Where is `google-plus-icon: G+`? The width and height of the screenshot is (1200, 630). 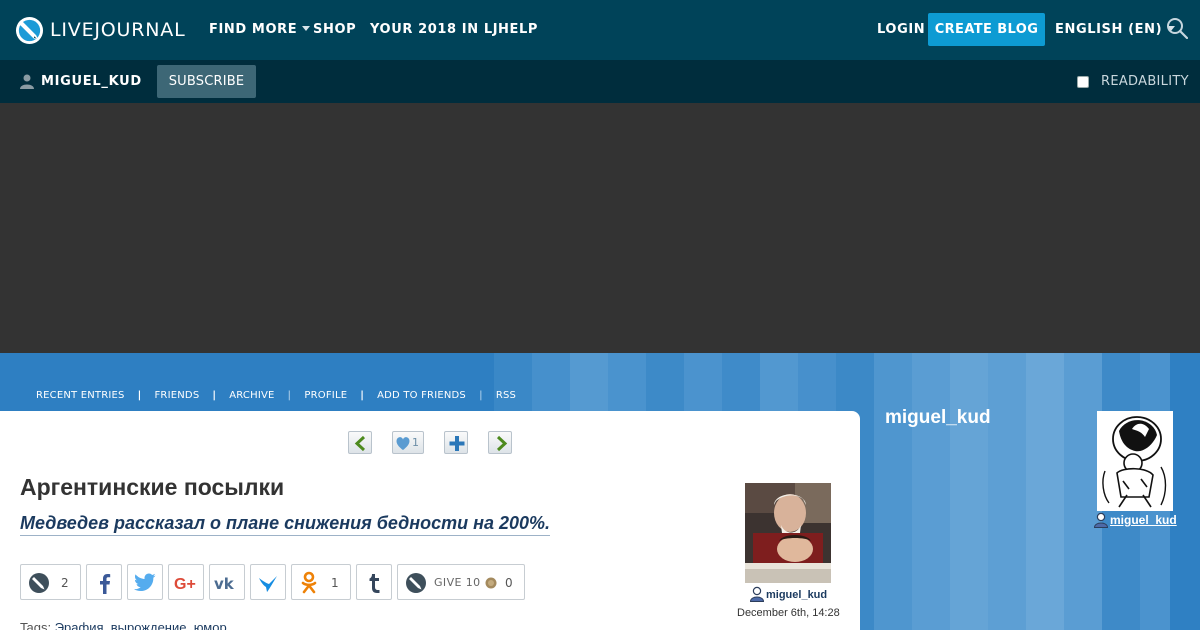
google-plus-icon: G+ is located at coordinates (185, 584).